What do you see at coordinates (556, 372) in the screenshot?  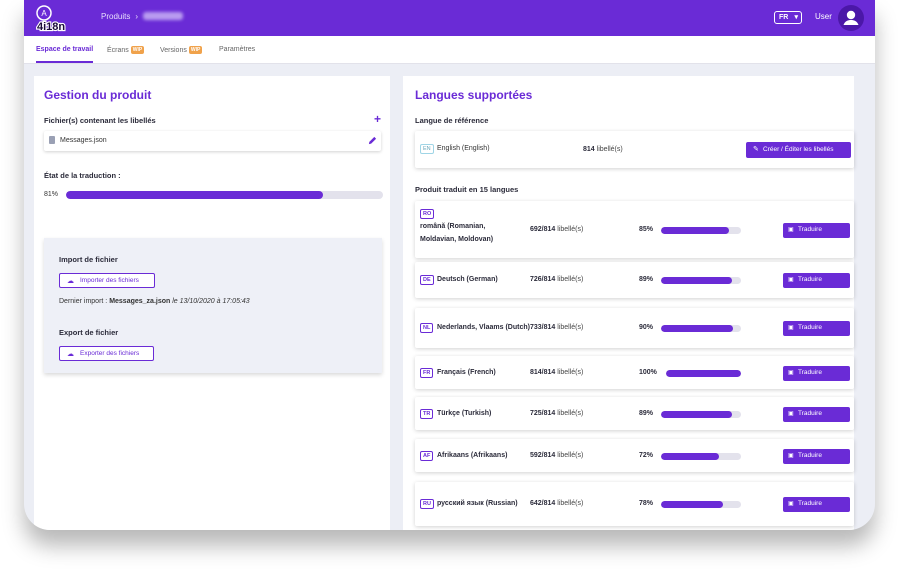 I see `label-count: 814/814 libellé(s)` at bounding box center [556, 372].